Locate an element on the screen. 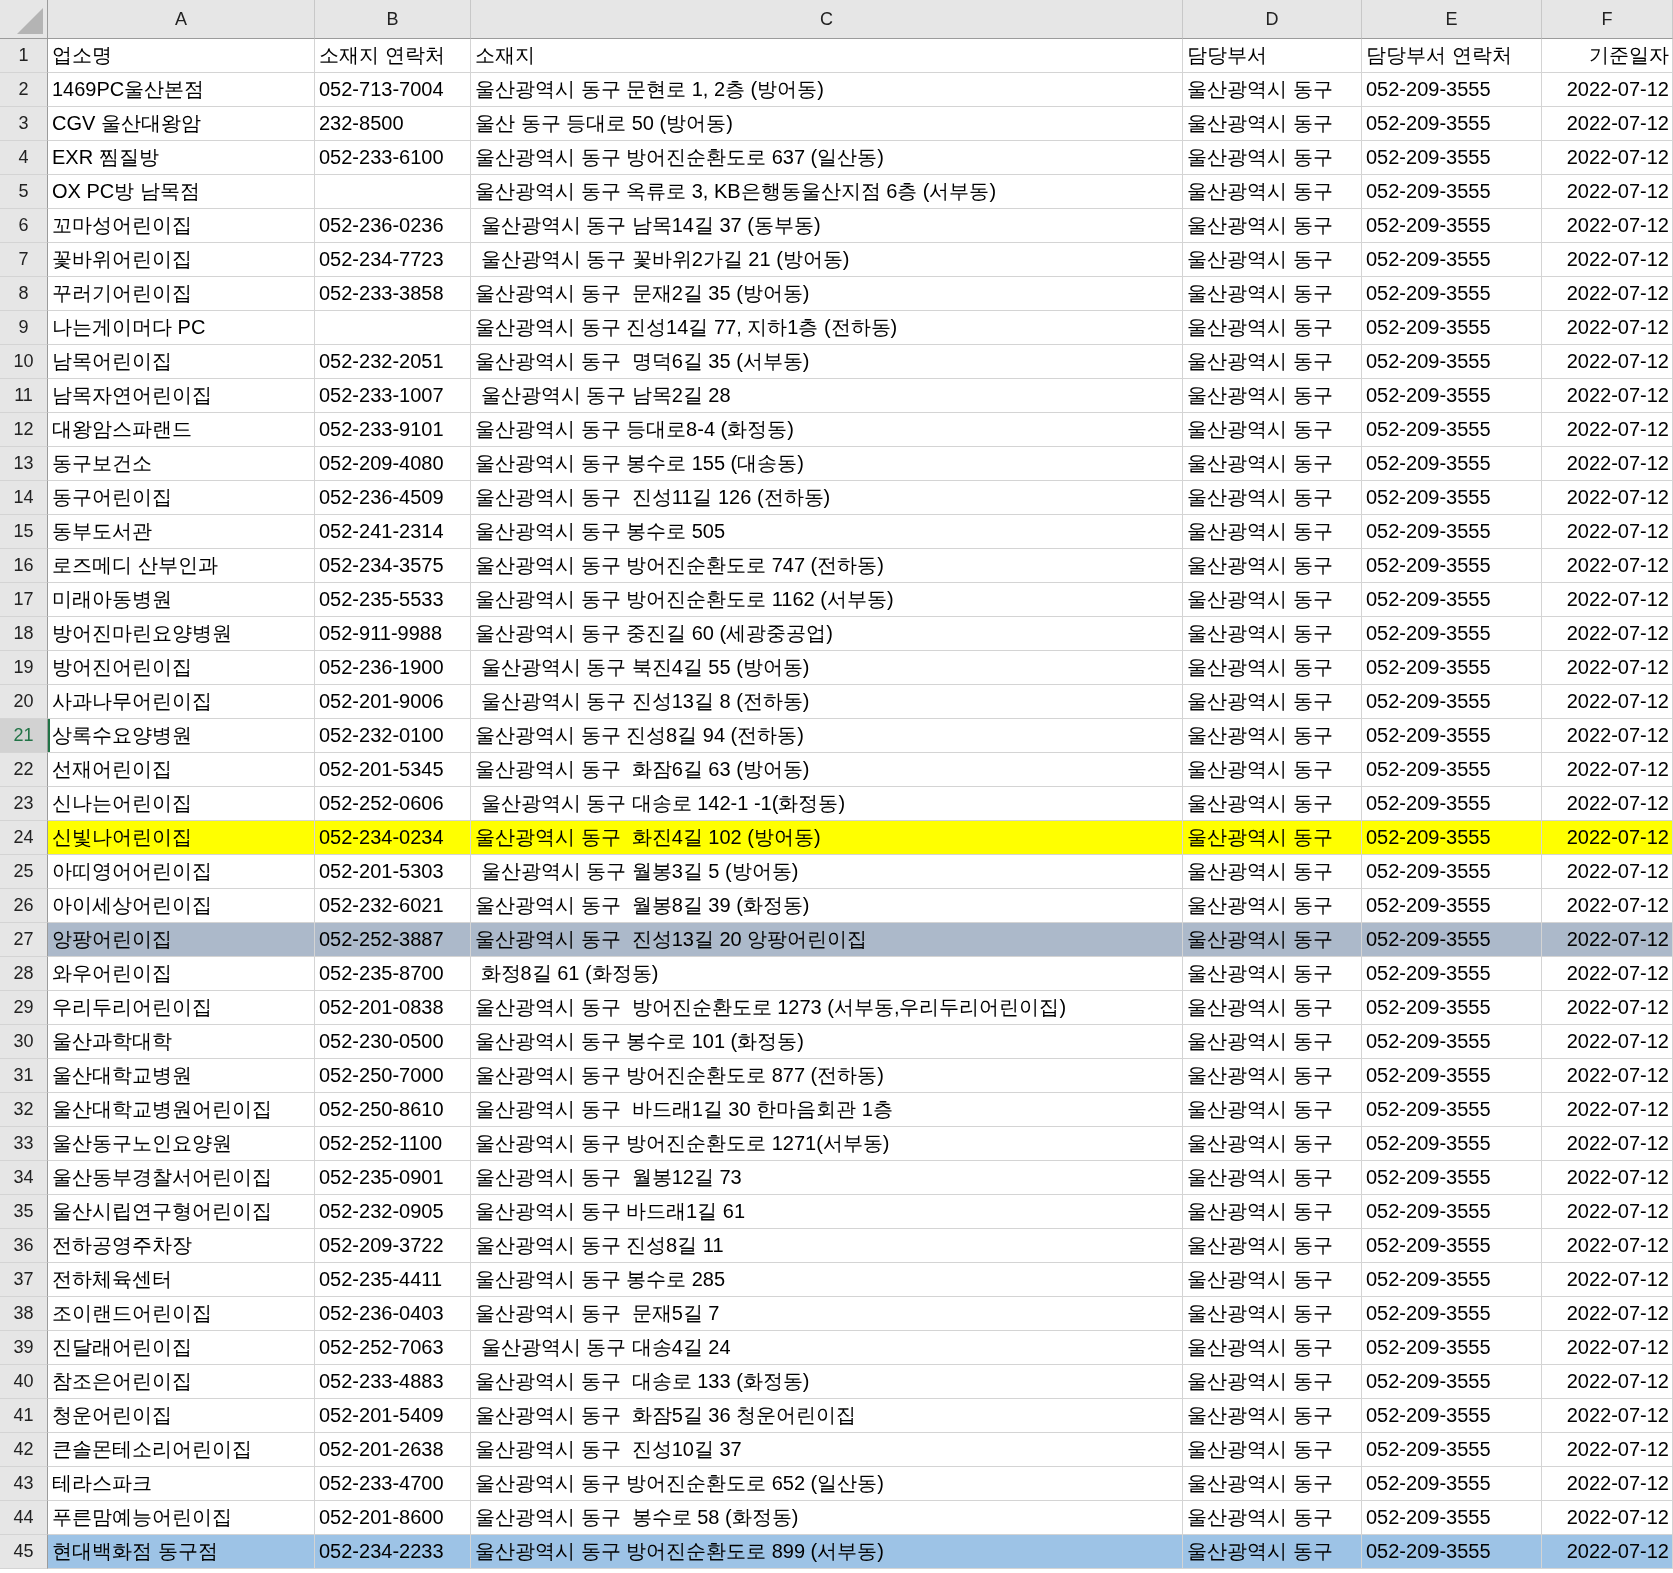 This screenshot has width=1673, height=1573. table-cell: 052-235-8700 is located at coordinates (393, 974).